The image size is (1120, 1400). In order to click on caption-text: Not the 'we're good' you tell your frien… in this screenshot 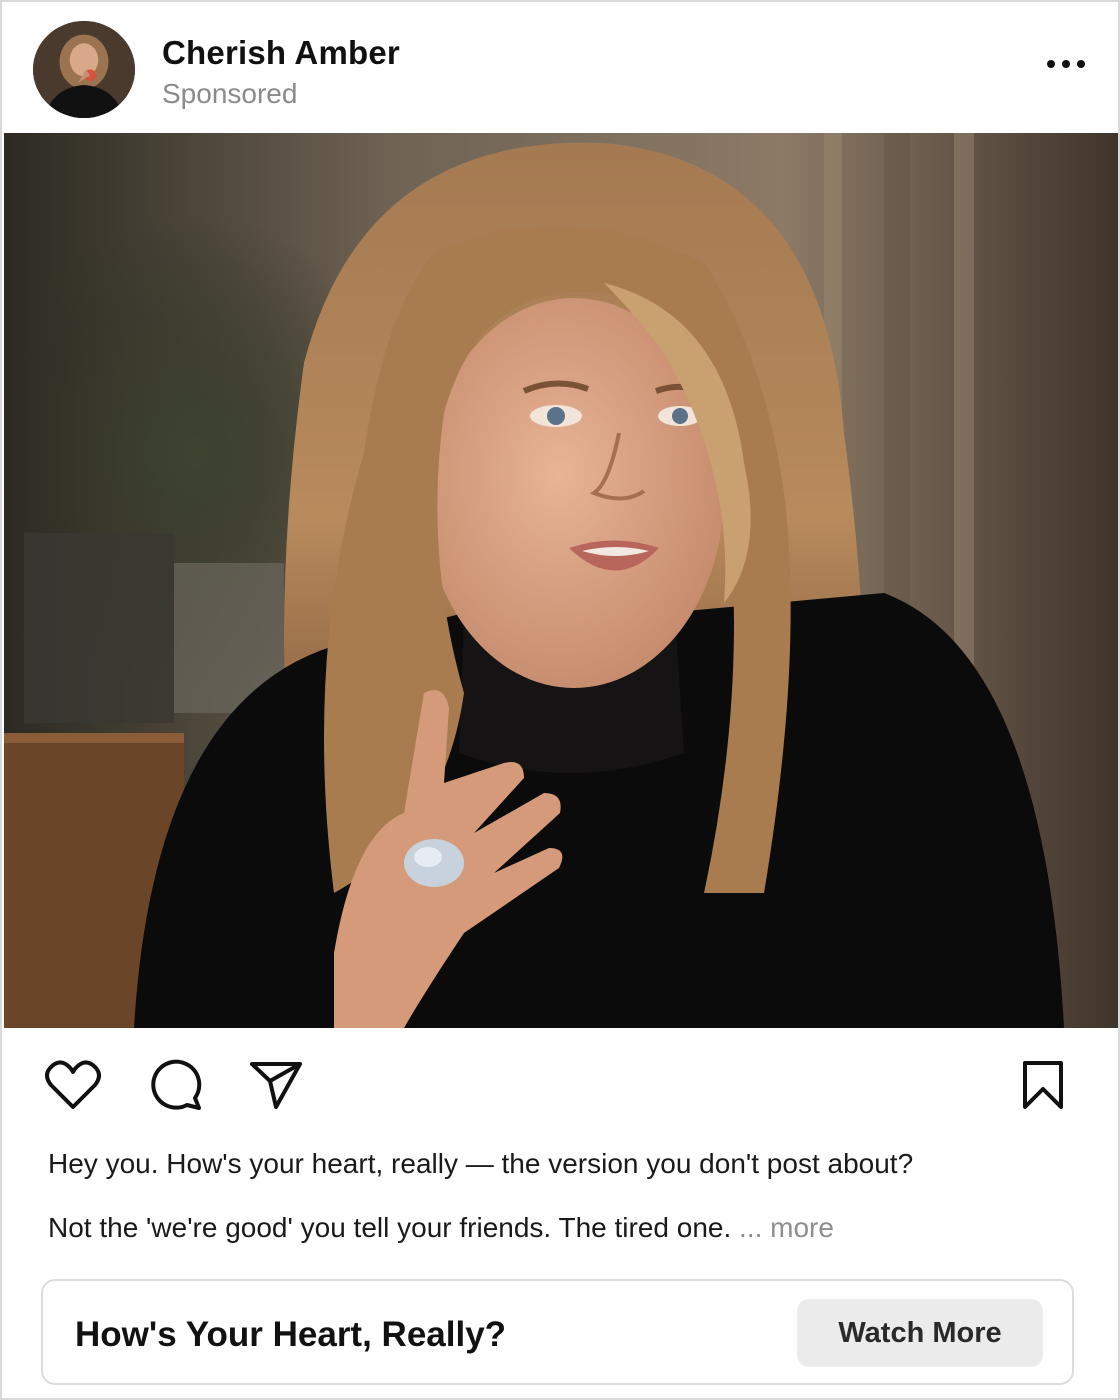, I will do `click(390, 1227)`.